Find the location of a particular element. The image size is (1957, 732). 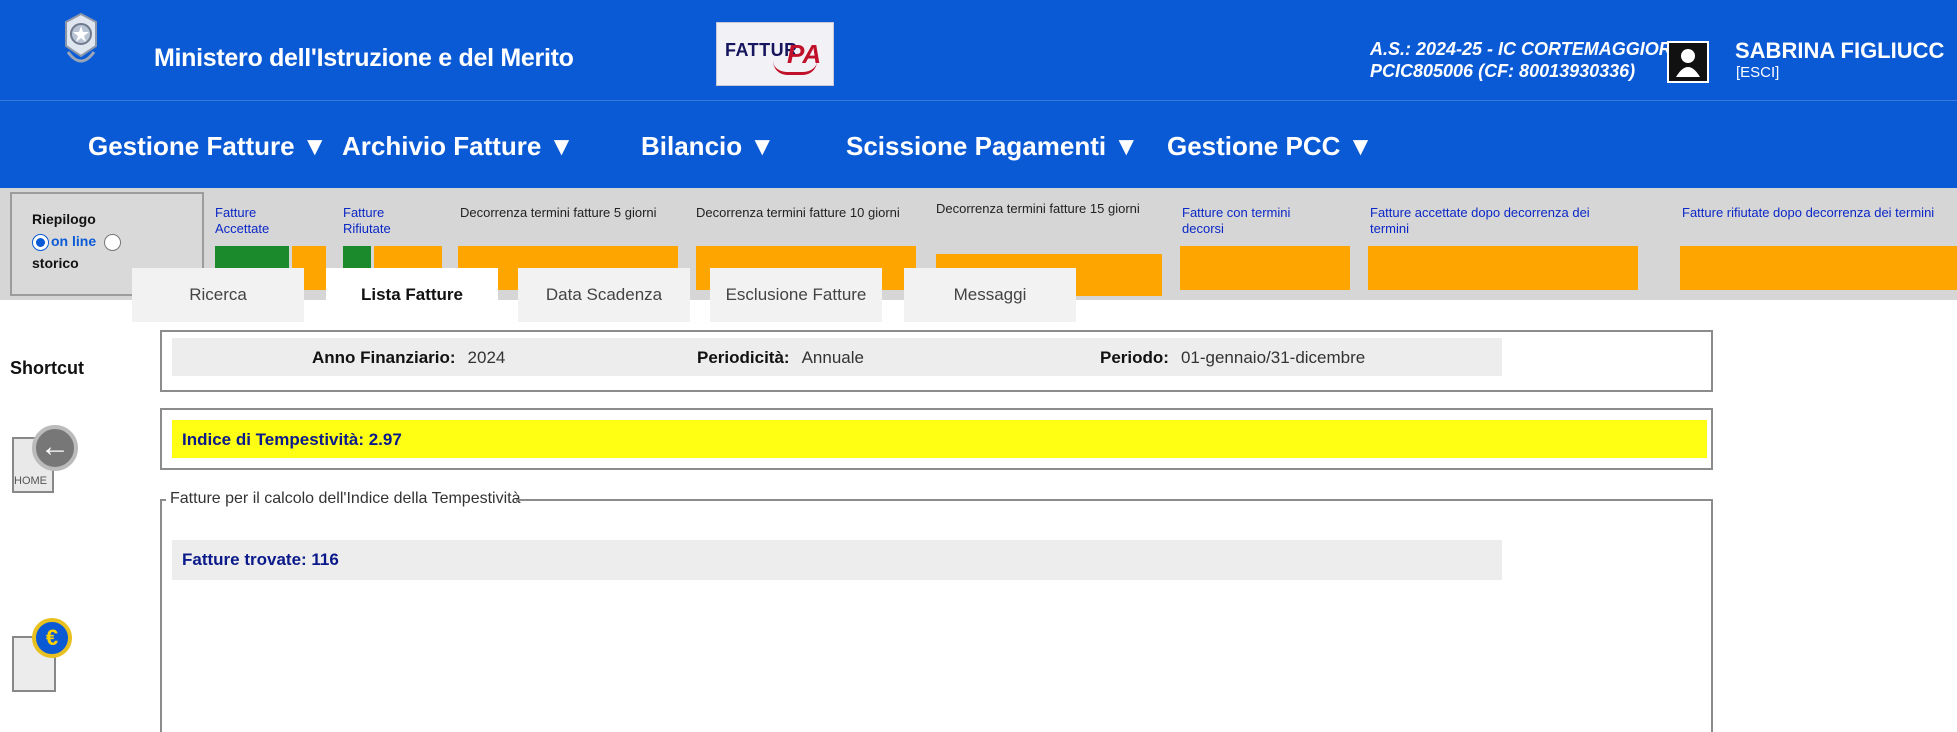

stat-decorrenza-5: Decorrenza termini fatture 5 giorni is located at coordinates (575, 213).